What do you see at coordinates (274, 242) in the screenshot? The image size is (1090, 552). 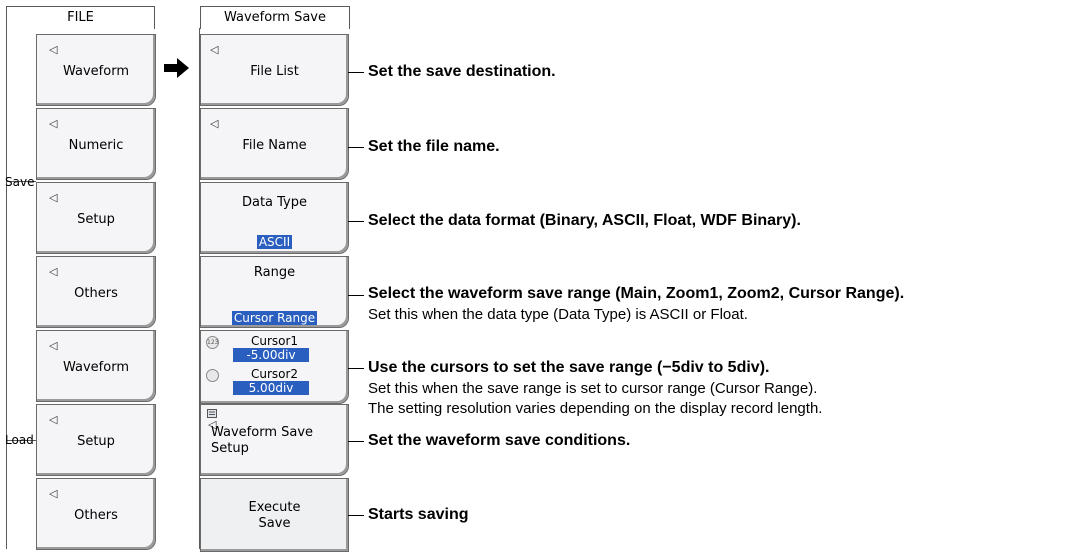 I see `data-type-value: ASCII` at bounding box center [274, 242].